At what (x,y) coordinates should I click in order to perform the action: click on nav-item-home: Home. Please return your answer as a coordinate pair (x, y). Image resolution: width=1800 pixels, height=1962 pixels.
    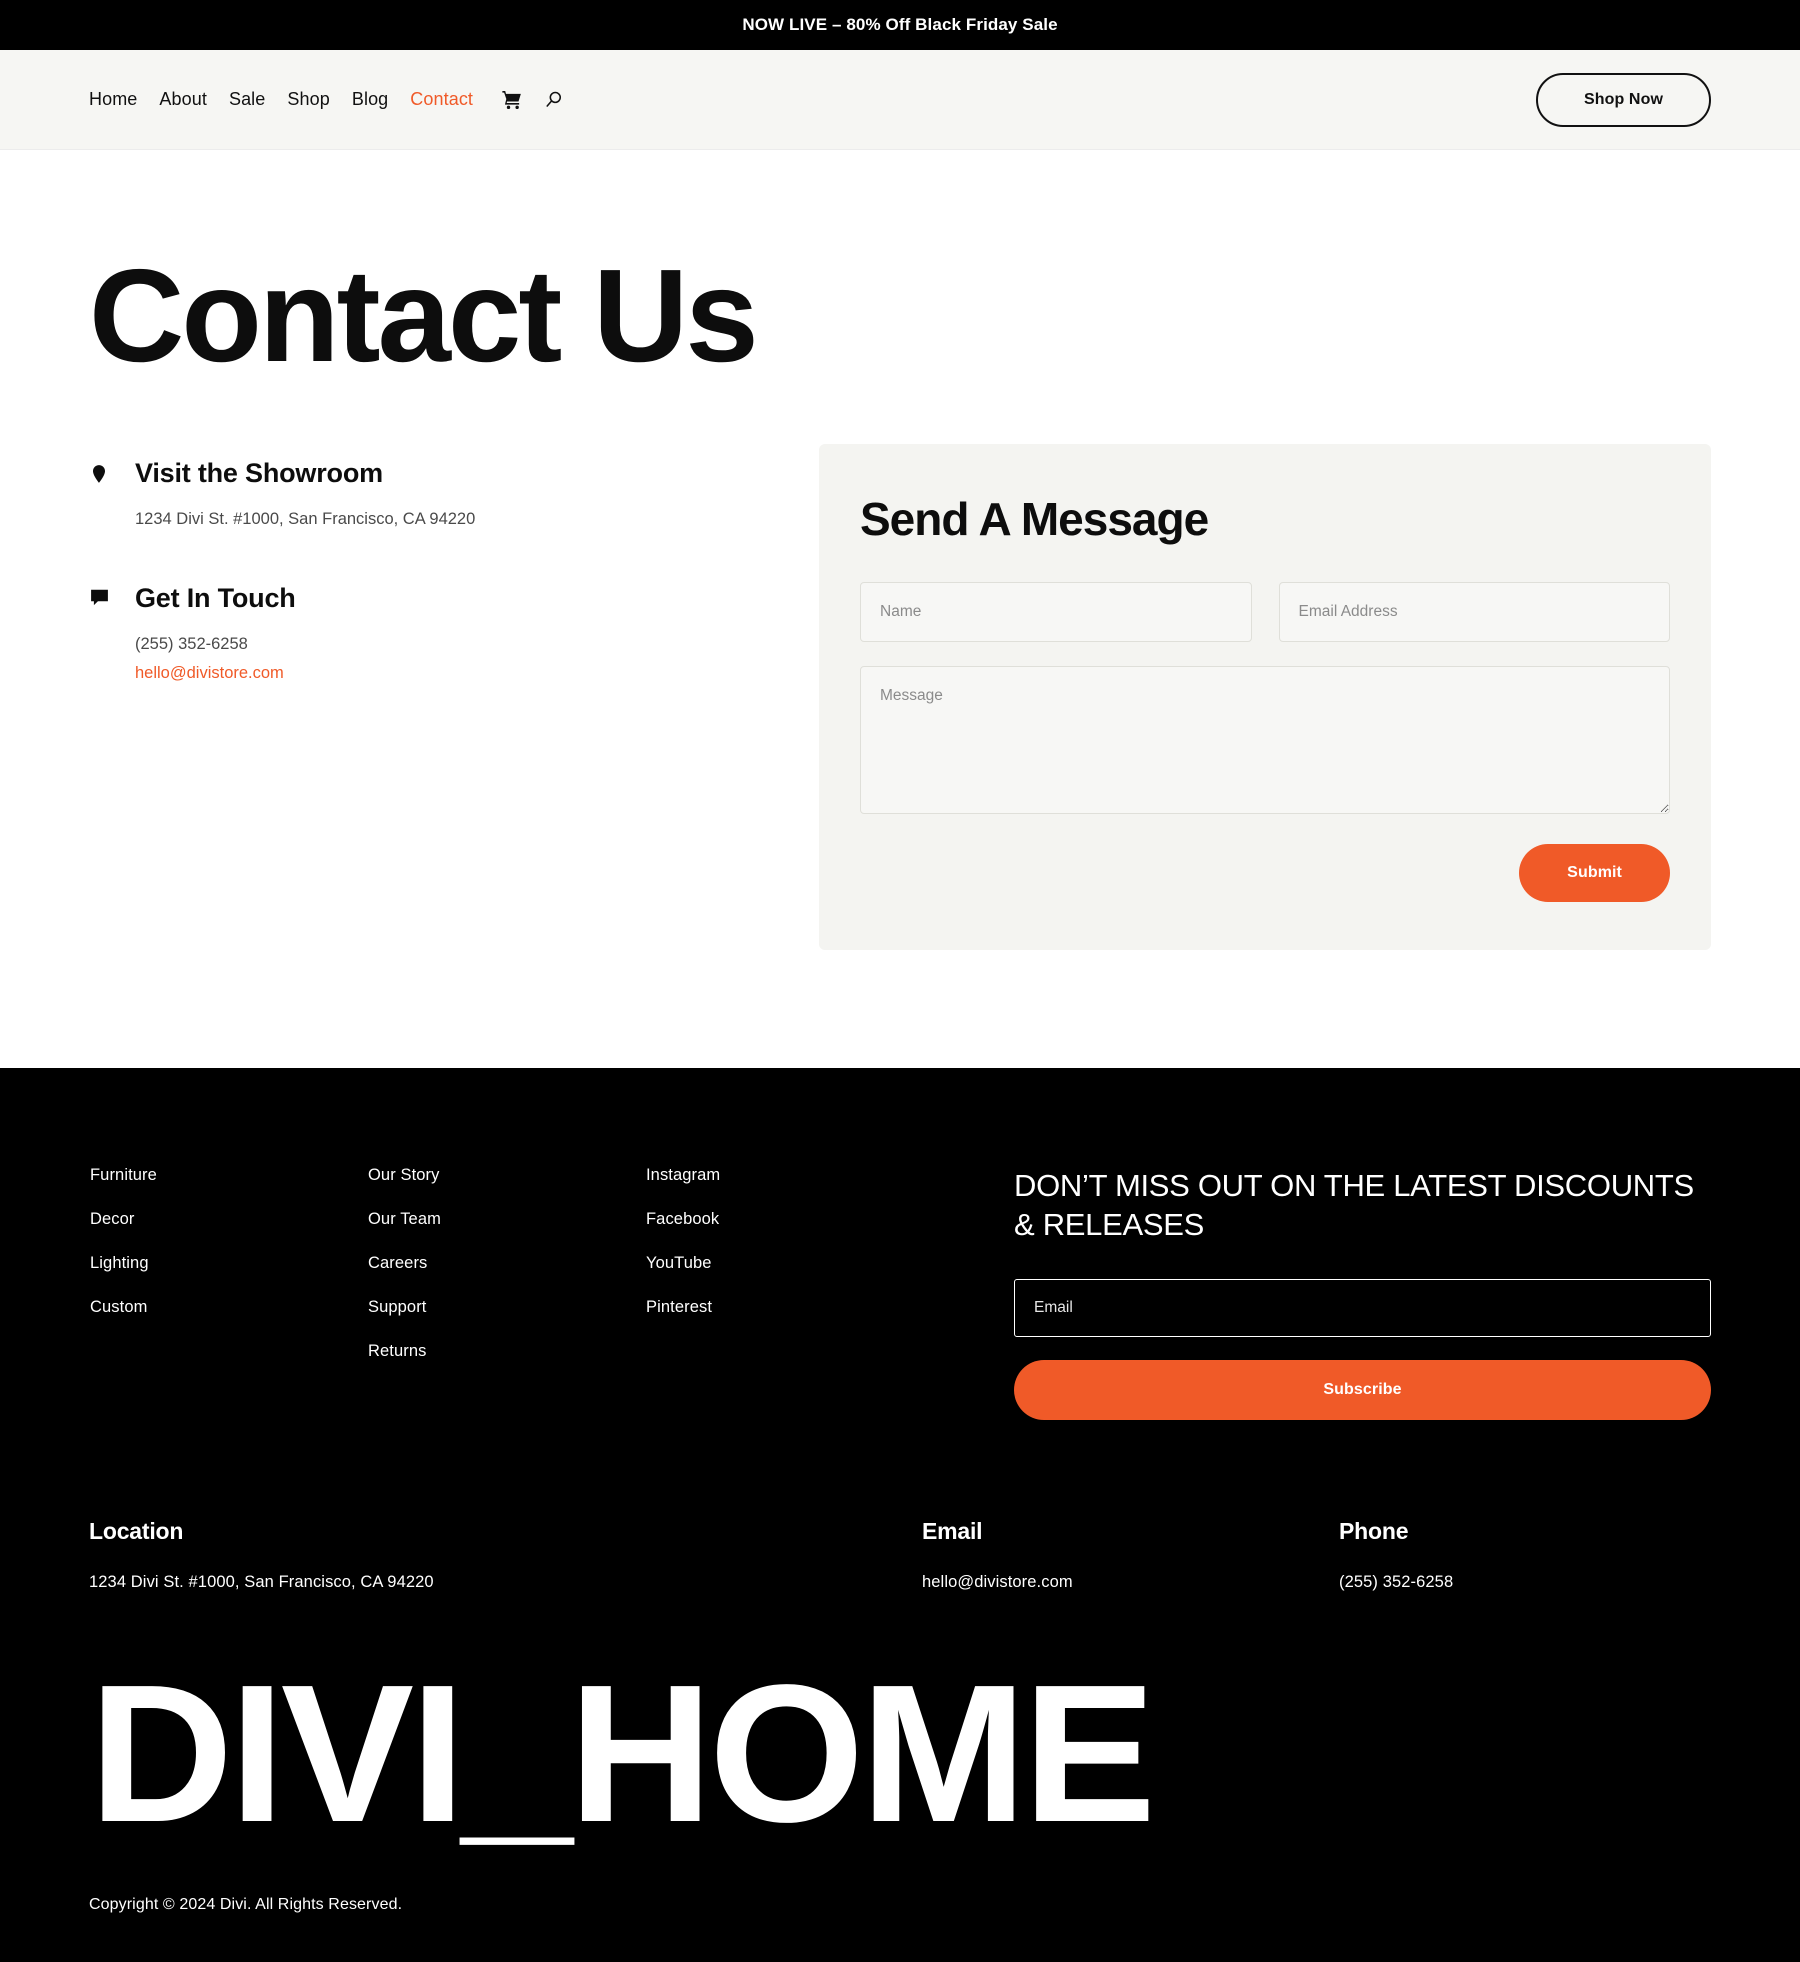
    Looking at the image, I should click on (113, 99).